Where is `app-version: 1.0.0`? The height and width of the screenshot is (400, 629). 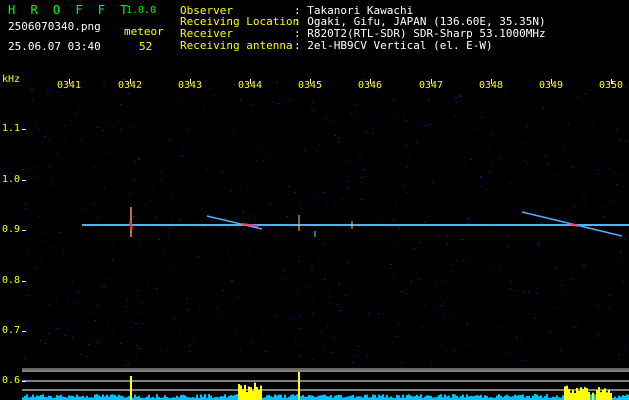 app-version: 1.0.0 is located at coordinates (141, 10).